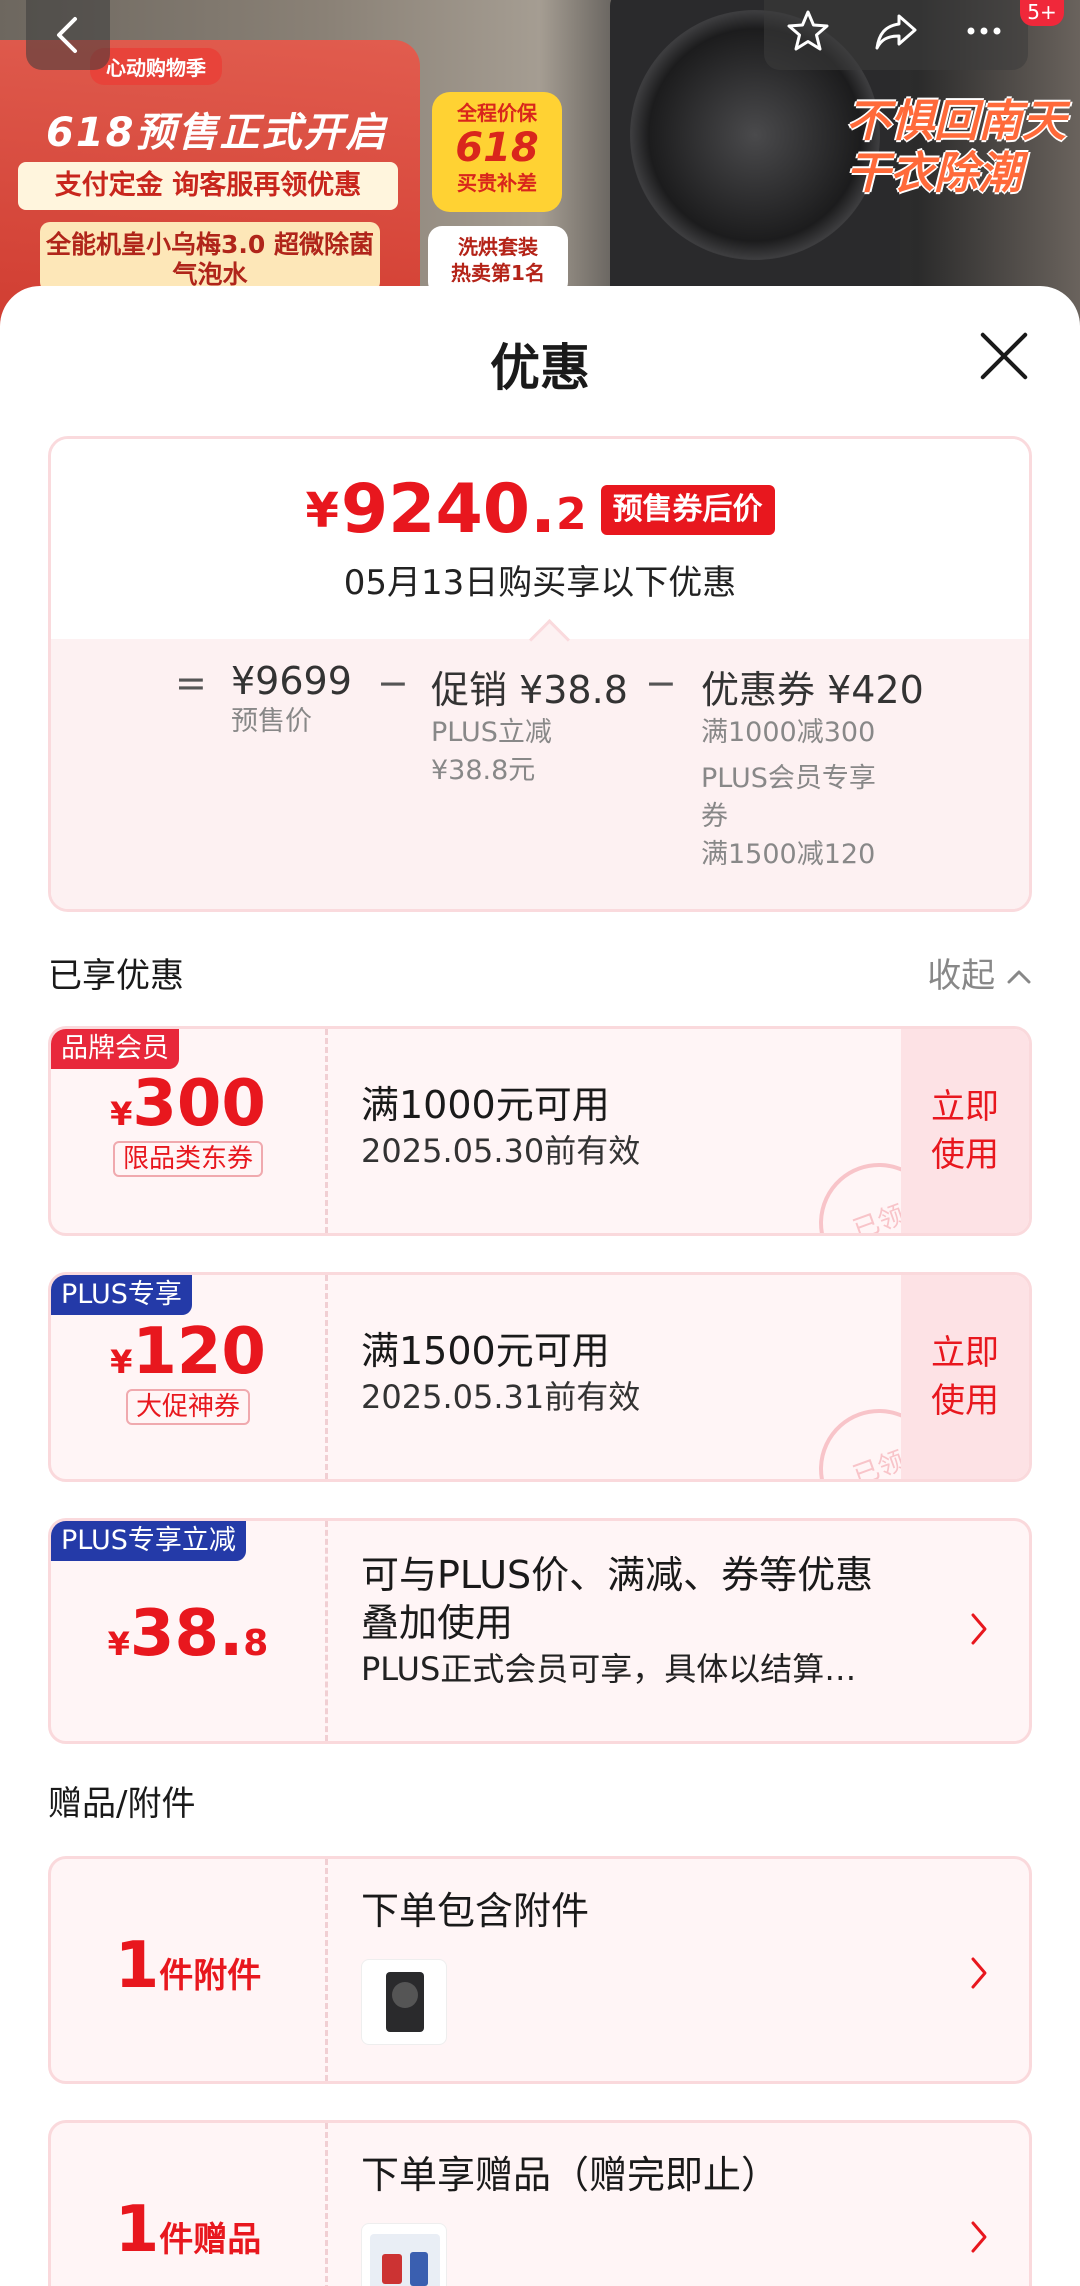 The height and width of the screenshot is (2286, 1080). What do you see at coordinates (404, 2254) in the screenshot?
I see `gift-thumbnail` at bounding box center [404, 2254].